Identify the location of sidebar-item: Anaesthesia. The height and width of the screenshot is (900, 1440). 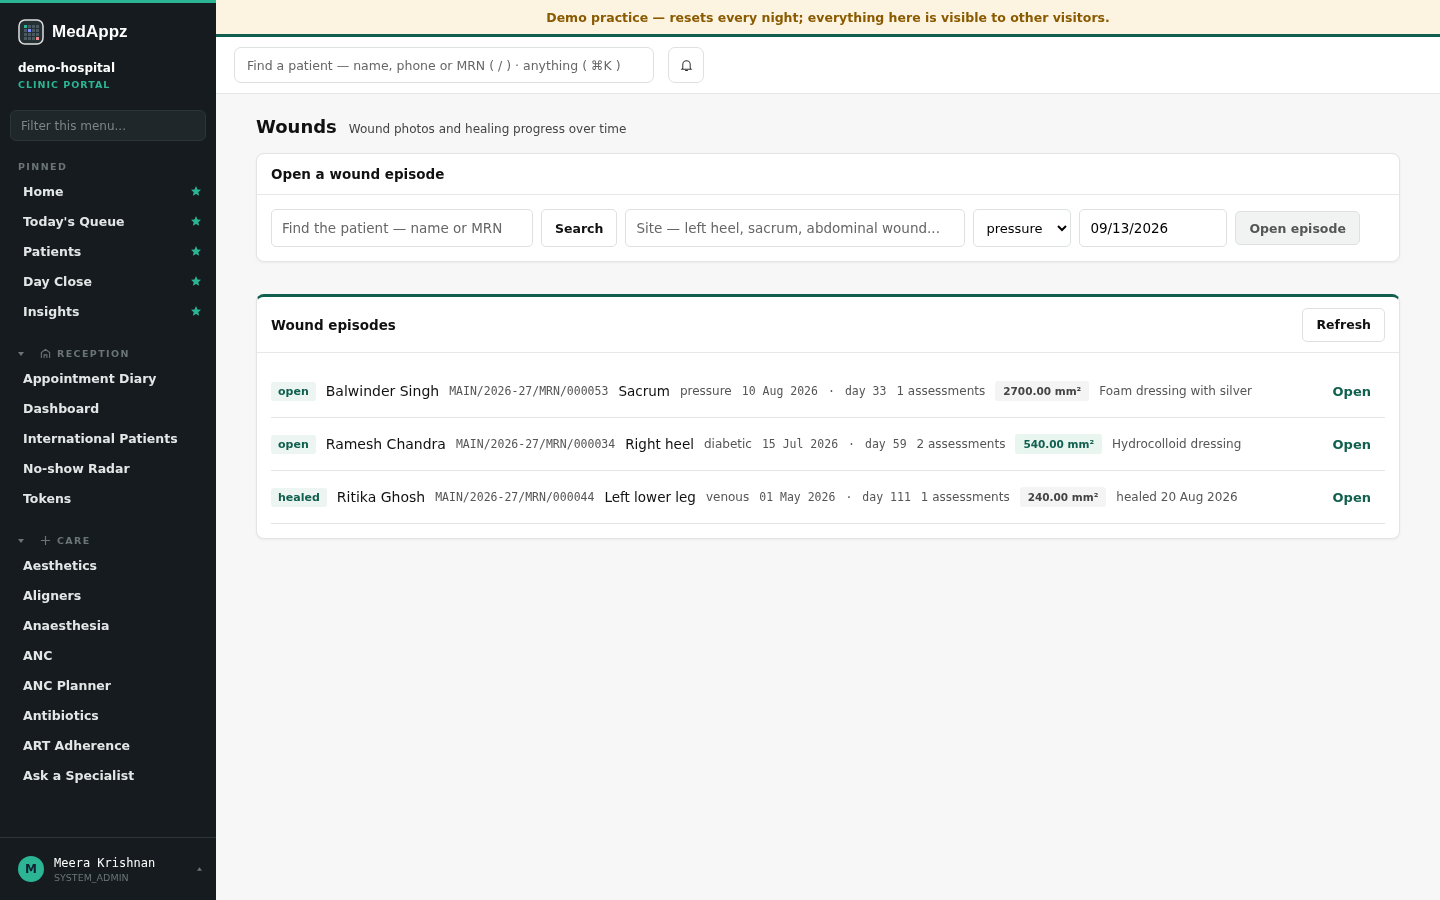
(108, 625).